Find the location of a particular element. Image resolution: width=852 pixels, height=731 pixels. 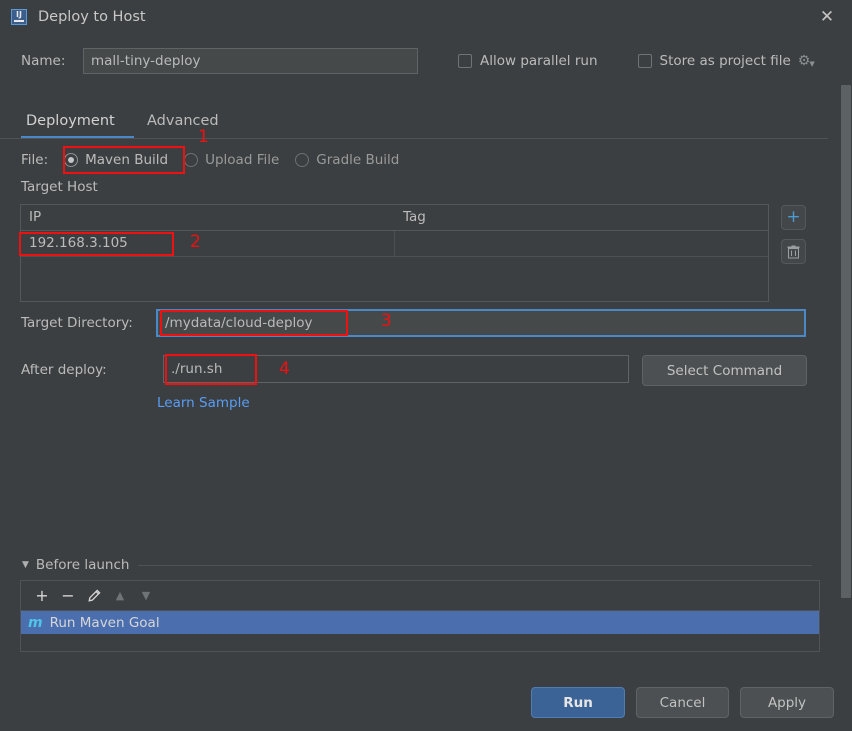

section-divider is located at coordinates (475, 565).